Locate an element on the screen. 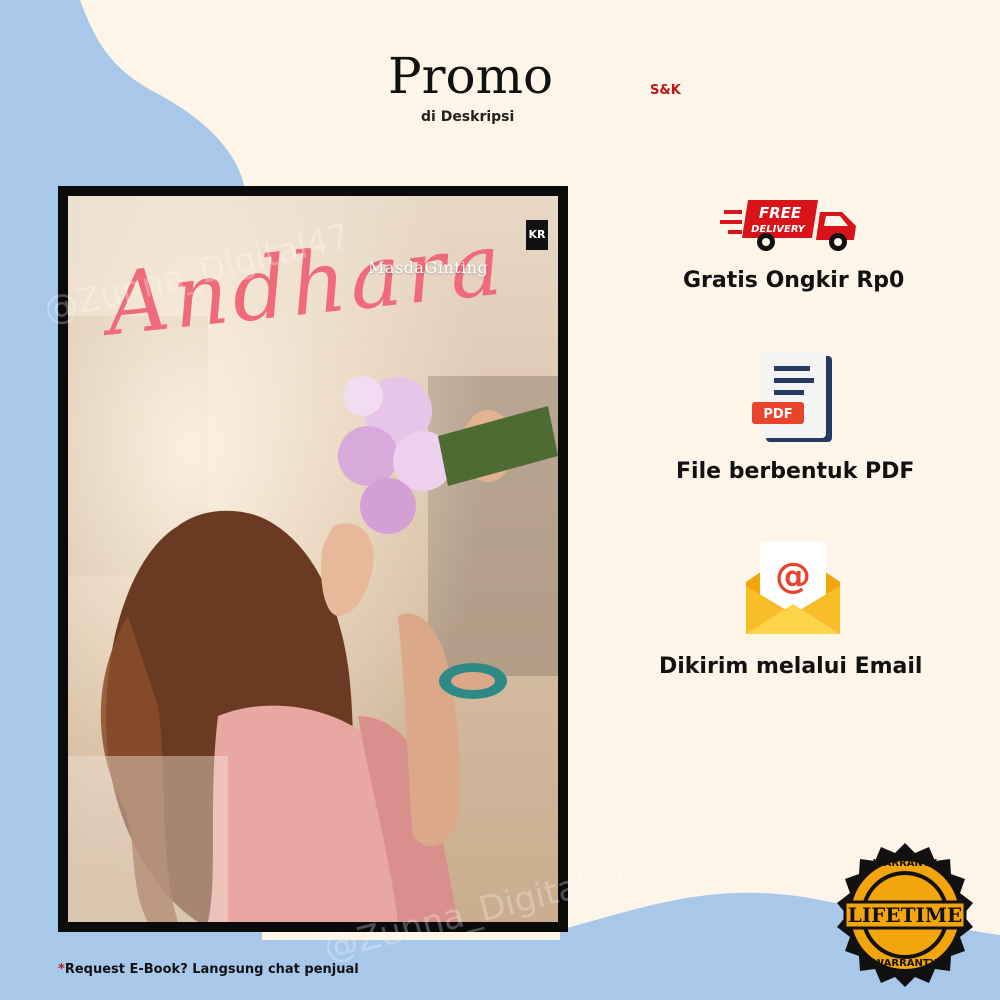  request-ebook-text: Request E-Book? Langsung chat penjual is located at coordinates (211, 969).